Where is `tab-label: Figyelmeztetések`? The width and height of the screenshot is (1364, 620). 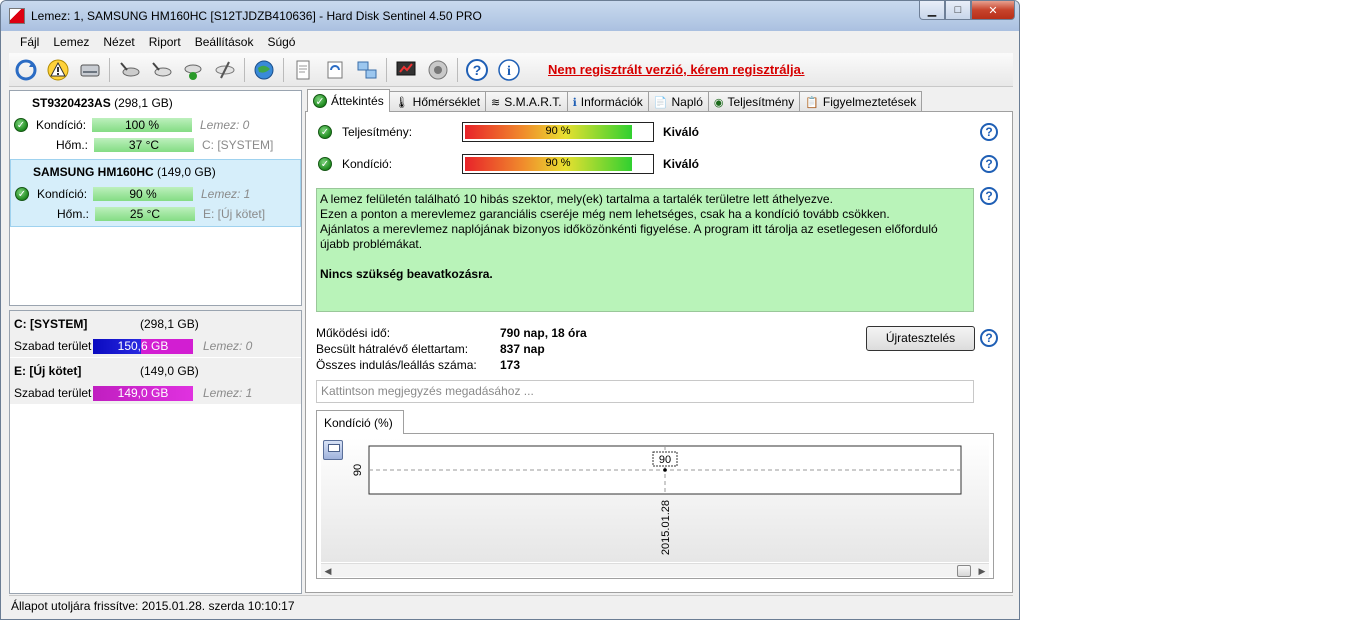
tab-label: Figyelmeztetések is located at coordinates (869, 102).